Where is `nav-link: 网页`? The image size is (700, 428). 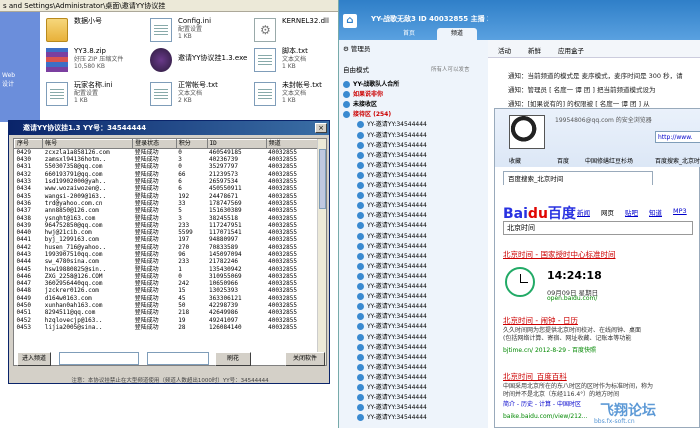
nav-link: 网页 is located at coordinates (607, 212).